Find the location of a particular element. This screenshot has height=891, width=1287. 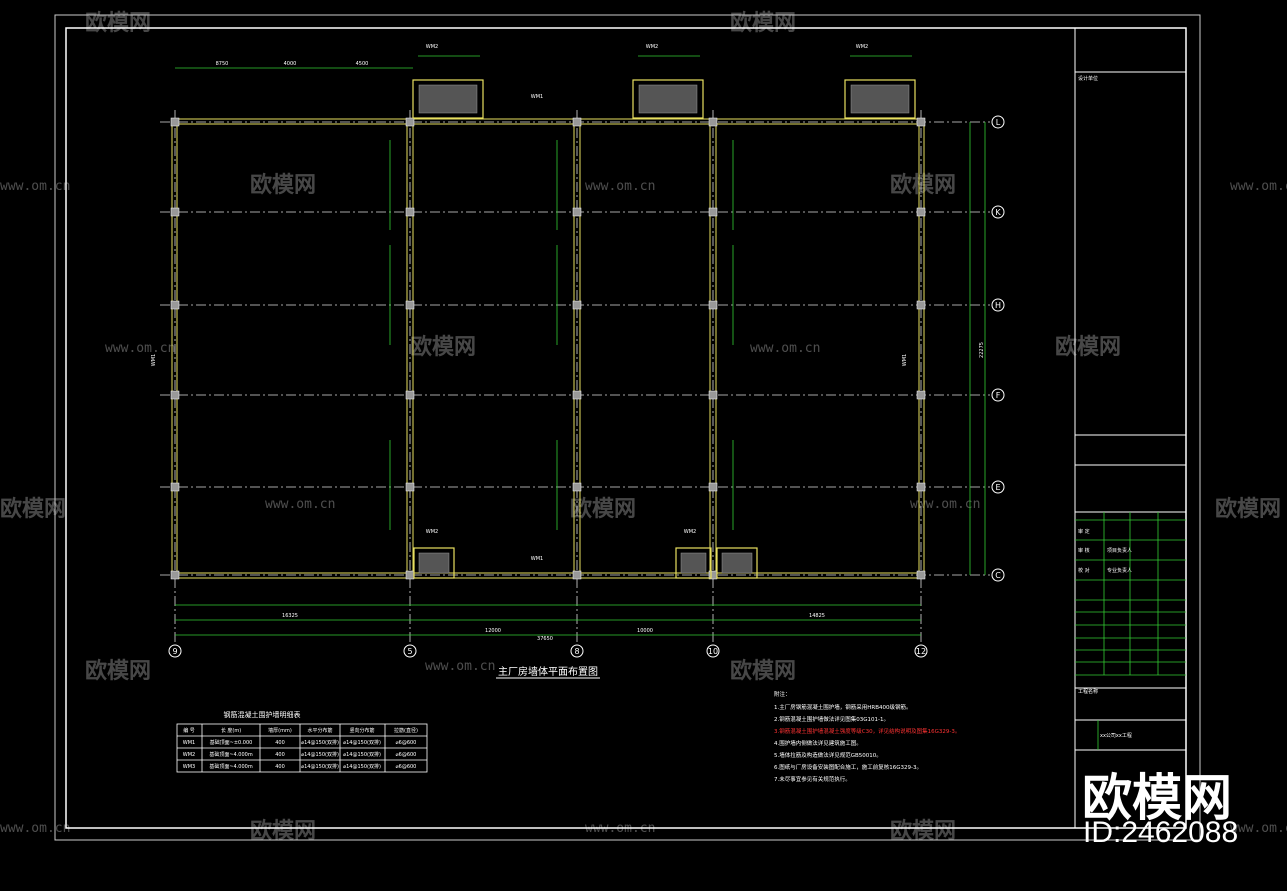

axis-label-8: 8 is located at coordinates (576, 651).